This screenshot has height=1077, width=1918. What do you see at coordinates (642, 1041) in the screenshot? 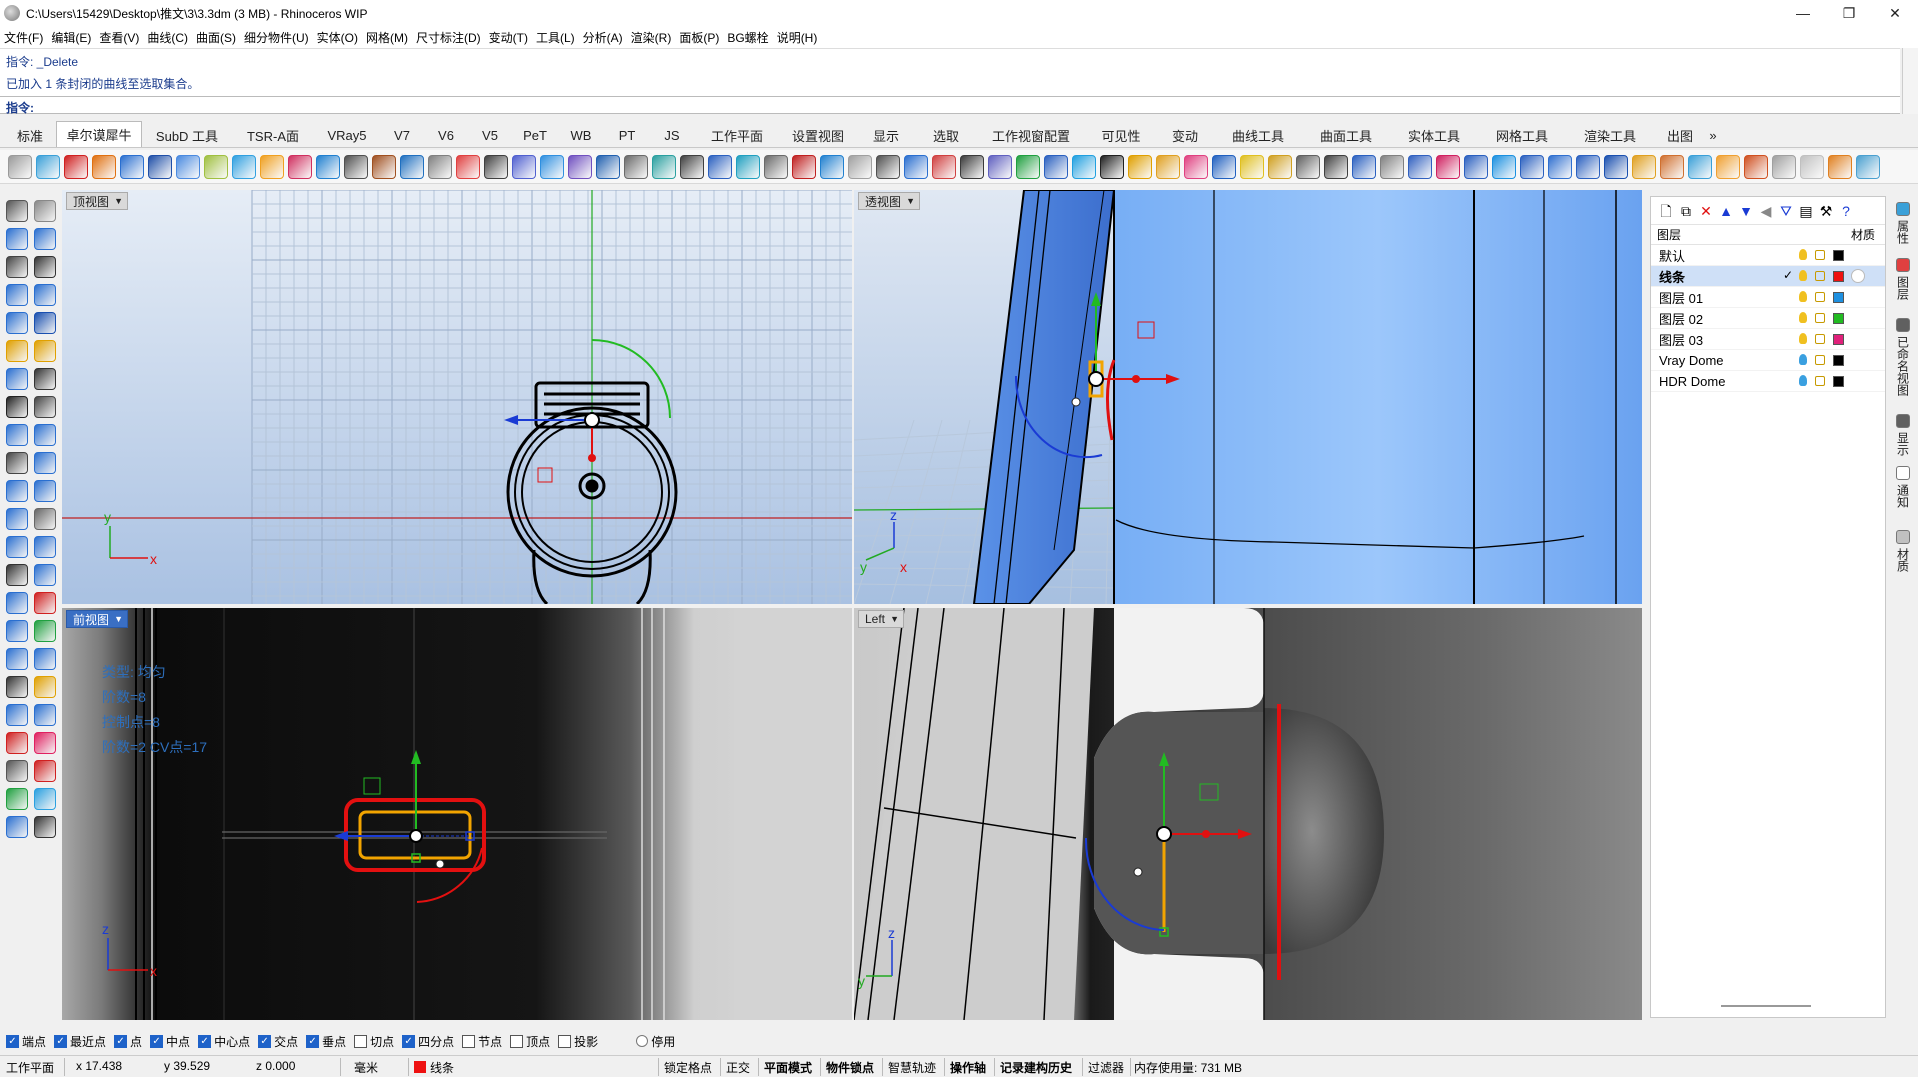
I see `disable-osnap-radio` at bounding box center [642, 1041].